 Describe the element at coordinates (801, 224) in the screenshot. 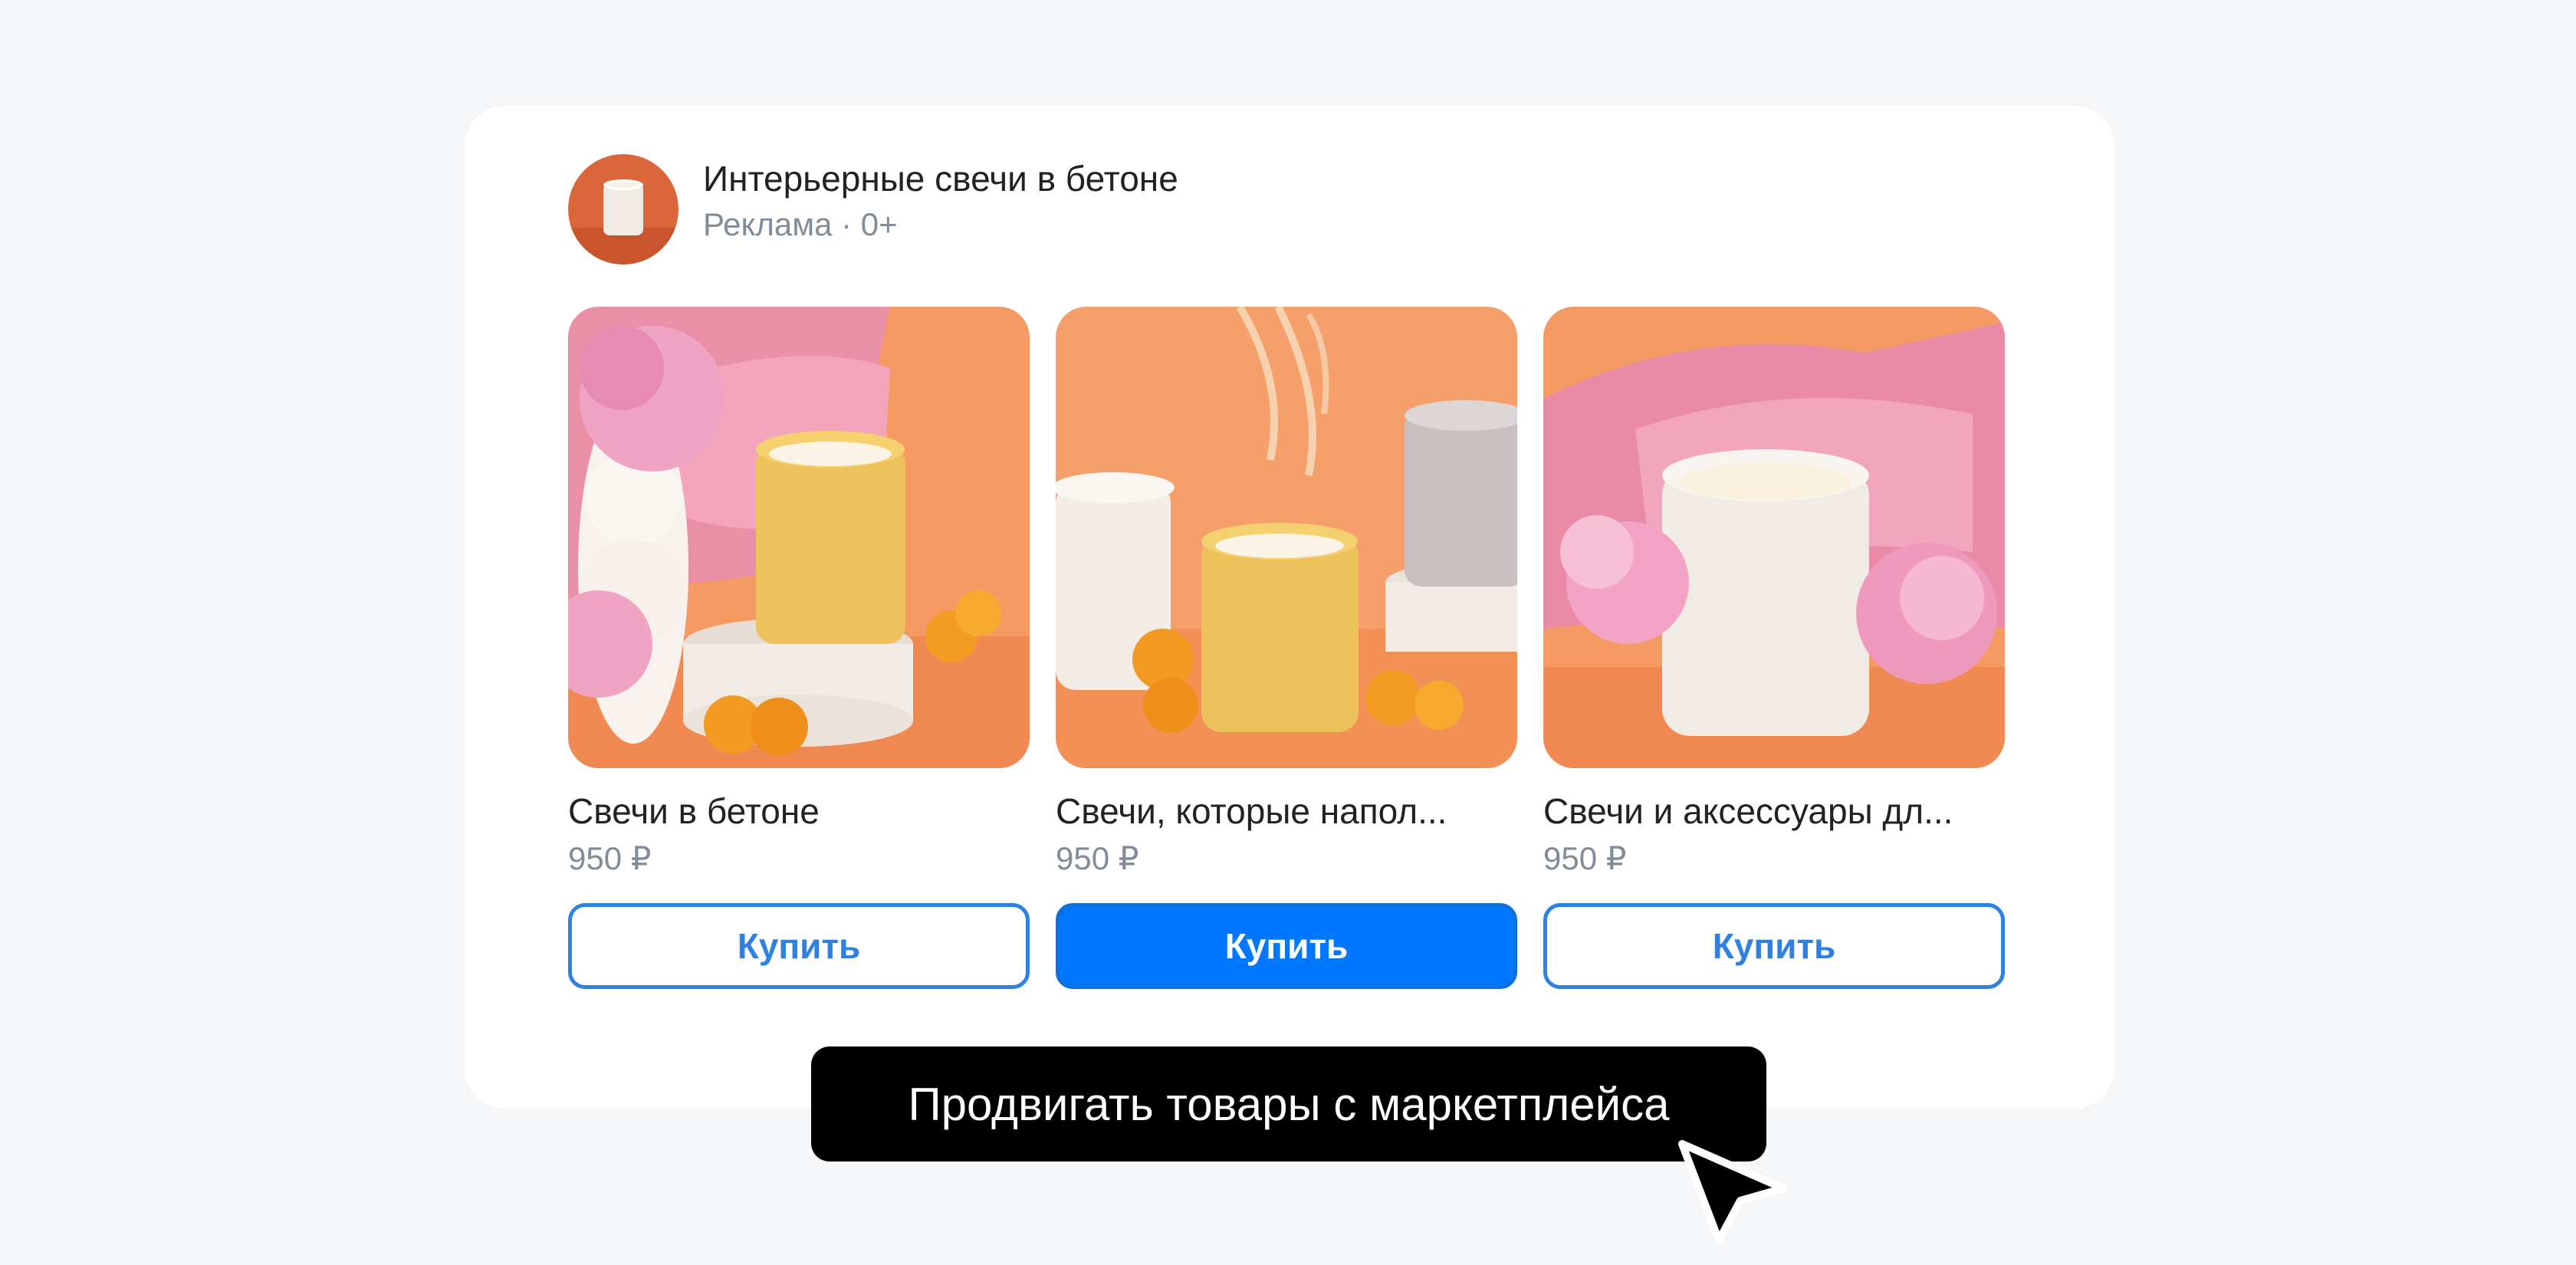

I see `ad-subtitle: Реклама · 0+` at that location.